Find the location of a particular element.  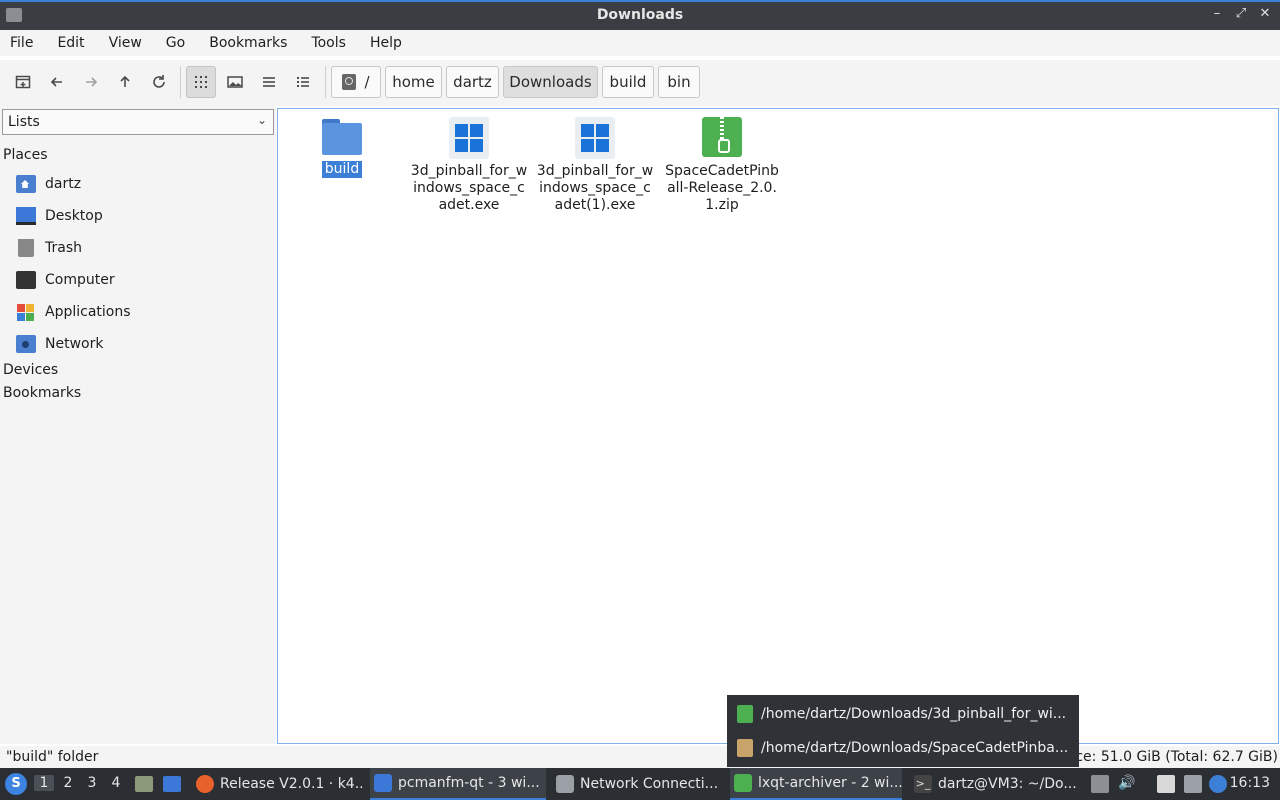

detailed-list-icon is located at coordinates (303, 82).